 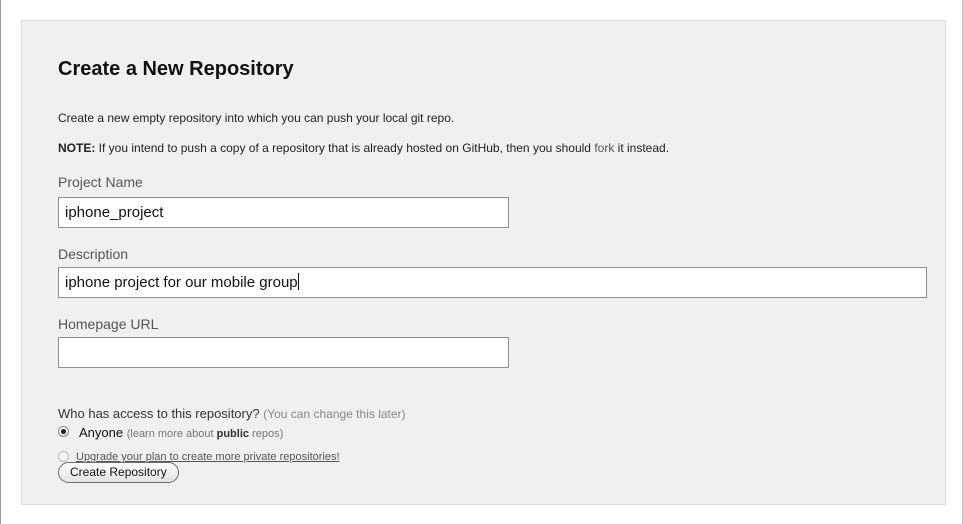 What do you see at coordinates (334, 414) in the screenshot?
I see `access-question-hint: (You can change this later)` at bounding box center [334, 414].